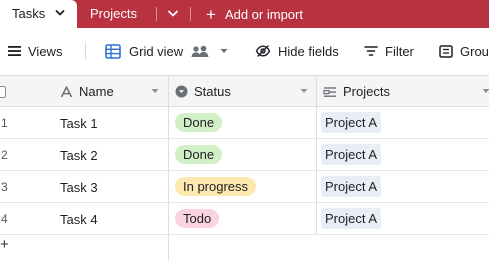 This screenshot has height=261, width=489. What do you see at coordinates (244, 91) in the screenshot?
I see `grid-header-row: Name Status Projects` at bounding box center [244, 91].